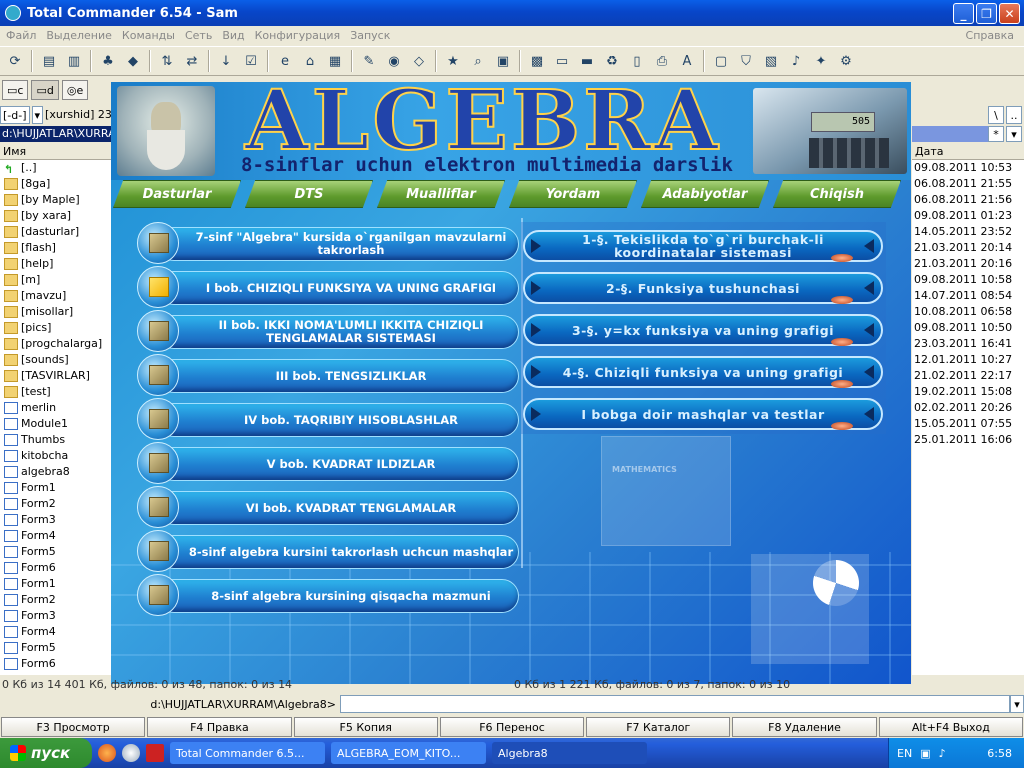 Image resolution: width=1024 pixels, height=768 pixels. I want to click on maximize-button: ❐, so click(986, 13).